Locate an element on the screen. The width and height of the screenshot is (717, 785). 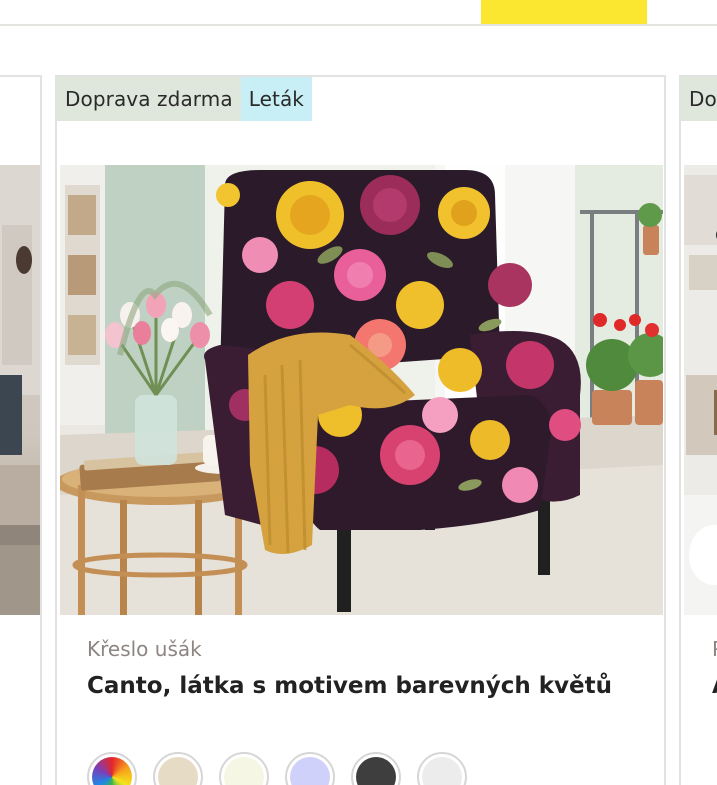
swatch-cream-fill is located at coordinates (244, 771).